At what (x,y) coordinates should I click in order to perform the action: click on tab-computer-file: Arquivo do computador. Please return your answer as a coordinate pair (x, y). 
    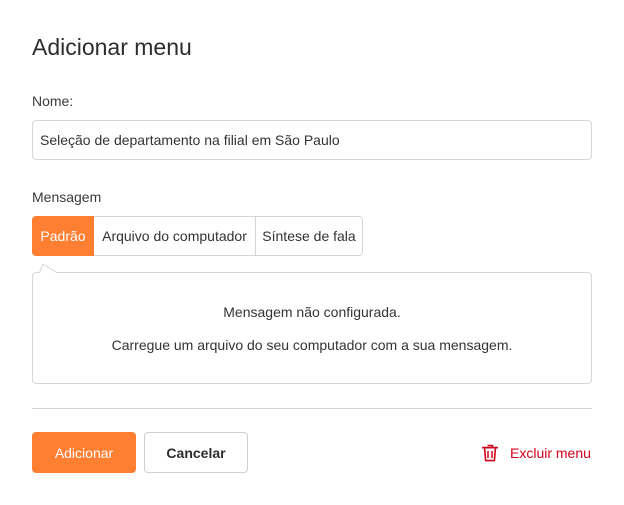
    Looking at the image, I should click on (174, 236).